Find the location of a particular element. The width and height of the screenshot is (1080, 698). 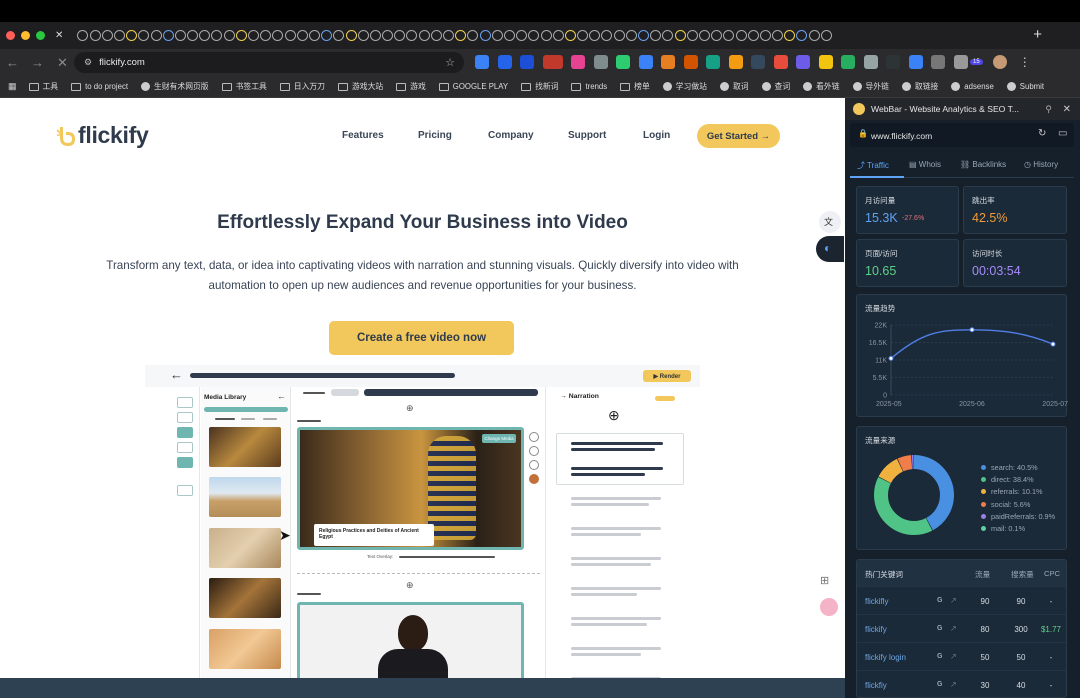

tab-whois: ▤ Whois is located at coordinates (925, 164).